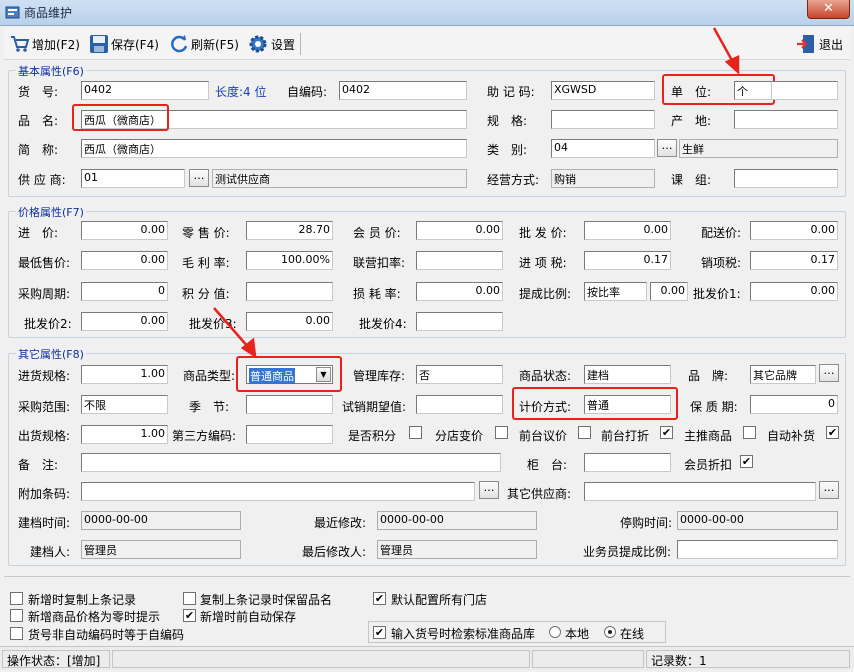  I want to click on arrow-unit-head, so click(732, 65).